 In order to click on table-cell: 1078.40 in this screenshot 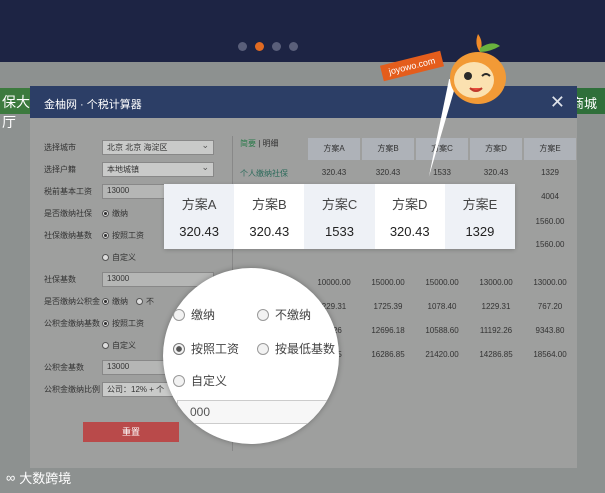, I will do `click(442, 306)`.